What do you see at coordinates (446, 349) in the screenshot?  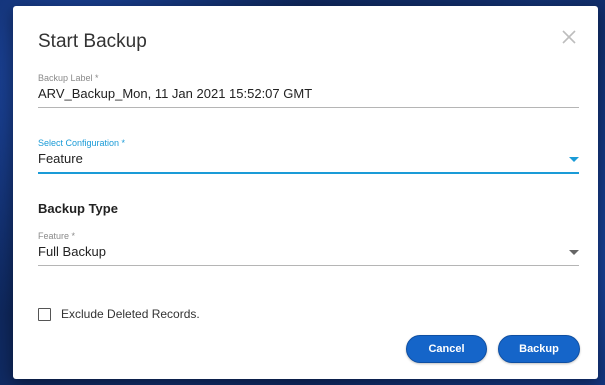 I see `cancel-button: Cancel` at bounding box center [446, 349].